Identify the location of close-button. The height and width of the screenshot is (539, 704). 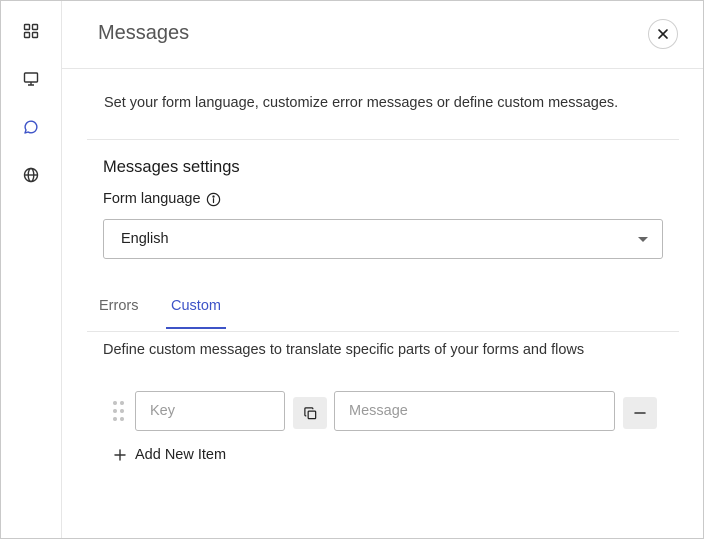
(663, 34).